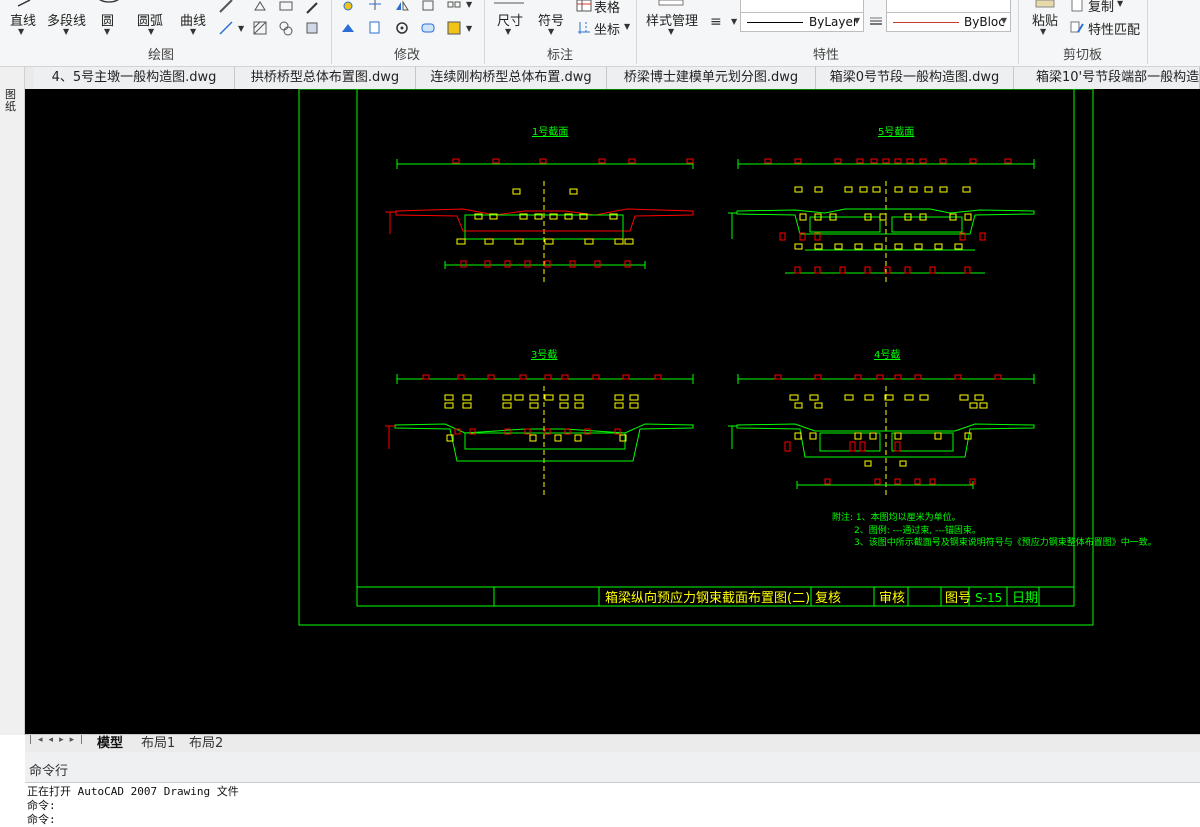 The height and width of the screenshot is (827, 1200). I want to click on layout-nav-arrows-icon: |◂◂▸▸|, so click(59, 740).